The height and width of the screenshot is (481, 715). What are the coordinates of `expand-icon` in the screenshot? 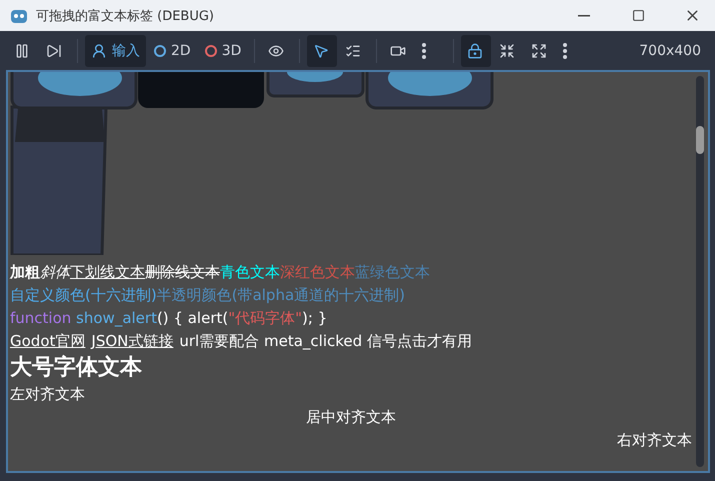 It's located at (539, 50).